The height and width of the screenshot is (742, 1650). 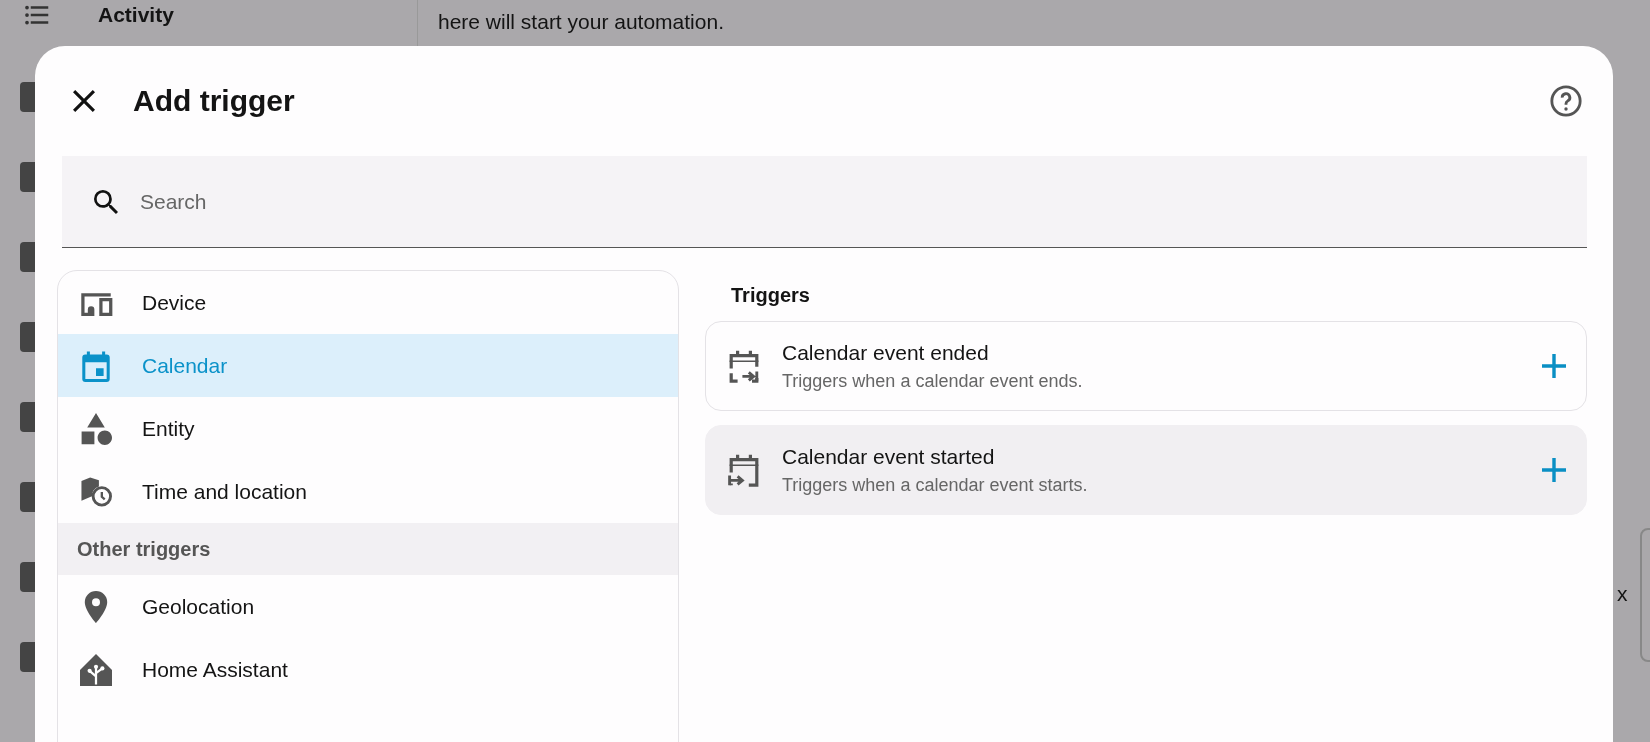 I want to click on search-field: Search, so click(x=824, y=202).